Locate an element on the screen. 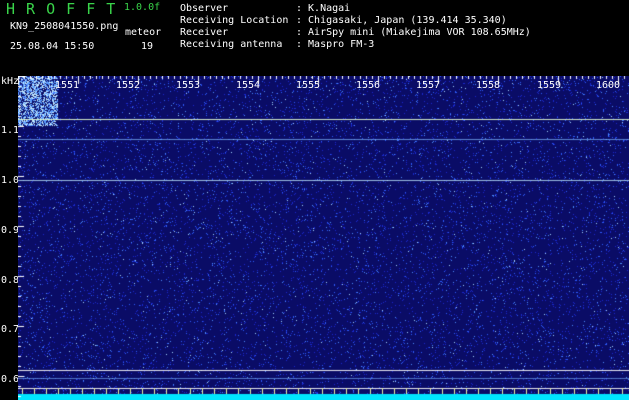  observer-value: : K.Nagai is located at coordinates (323, 8).